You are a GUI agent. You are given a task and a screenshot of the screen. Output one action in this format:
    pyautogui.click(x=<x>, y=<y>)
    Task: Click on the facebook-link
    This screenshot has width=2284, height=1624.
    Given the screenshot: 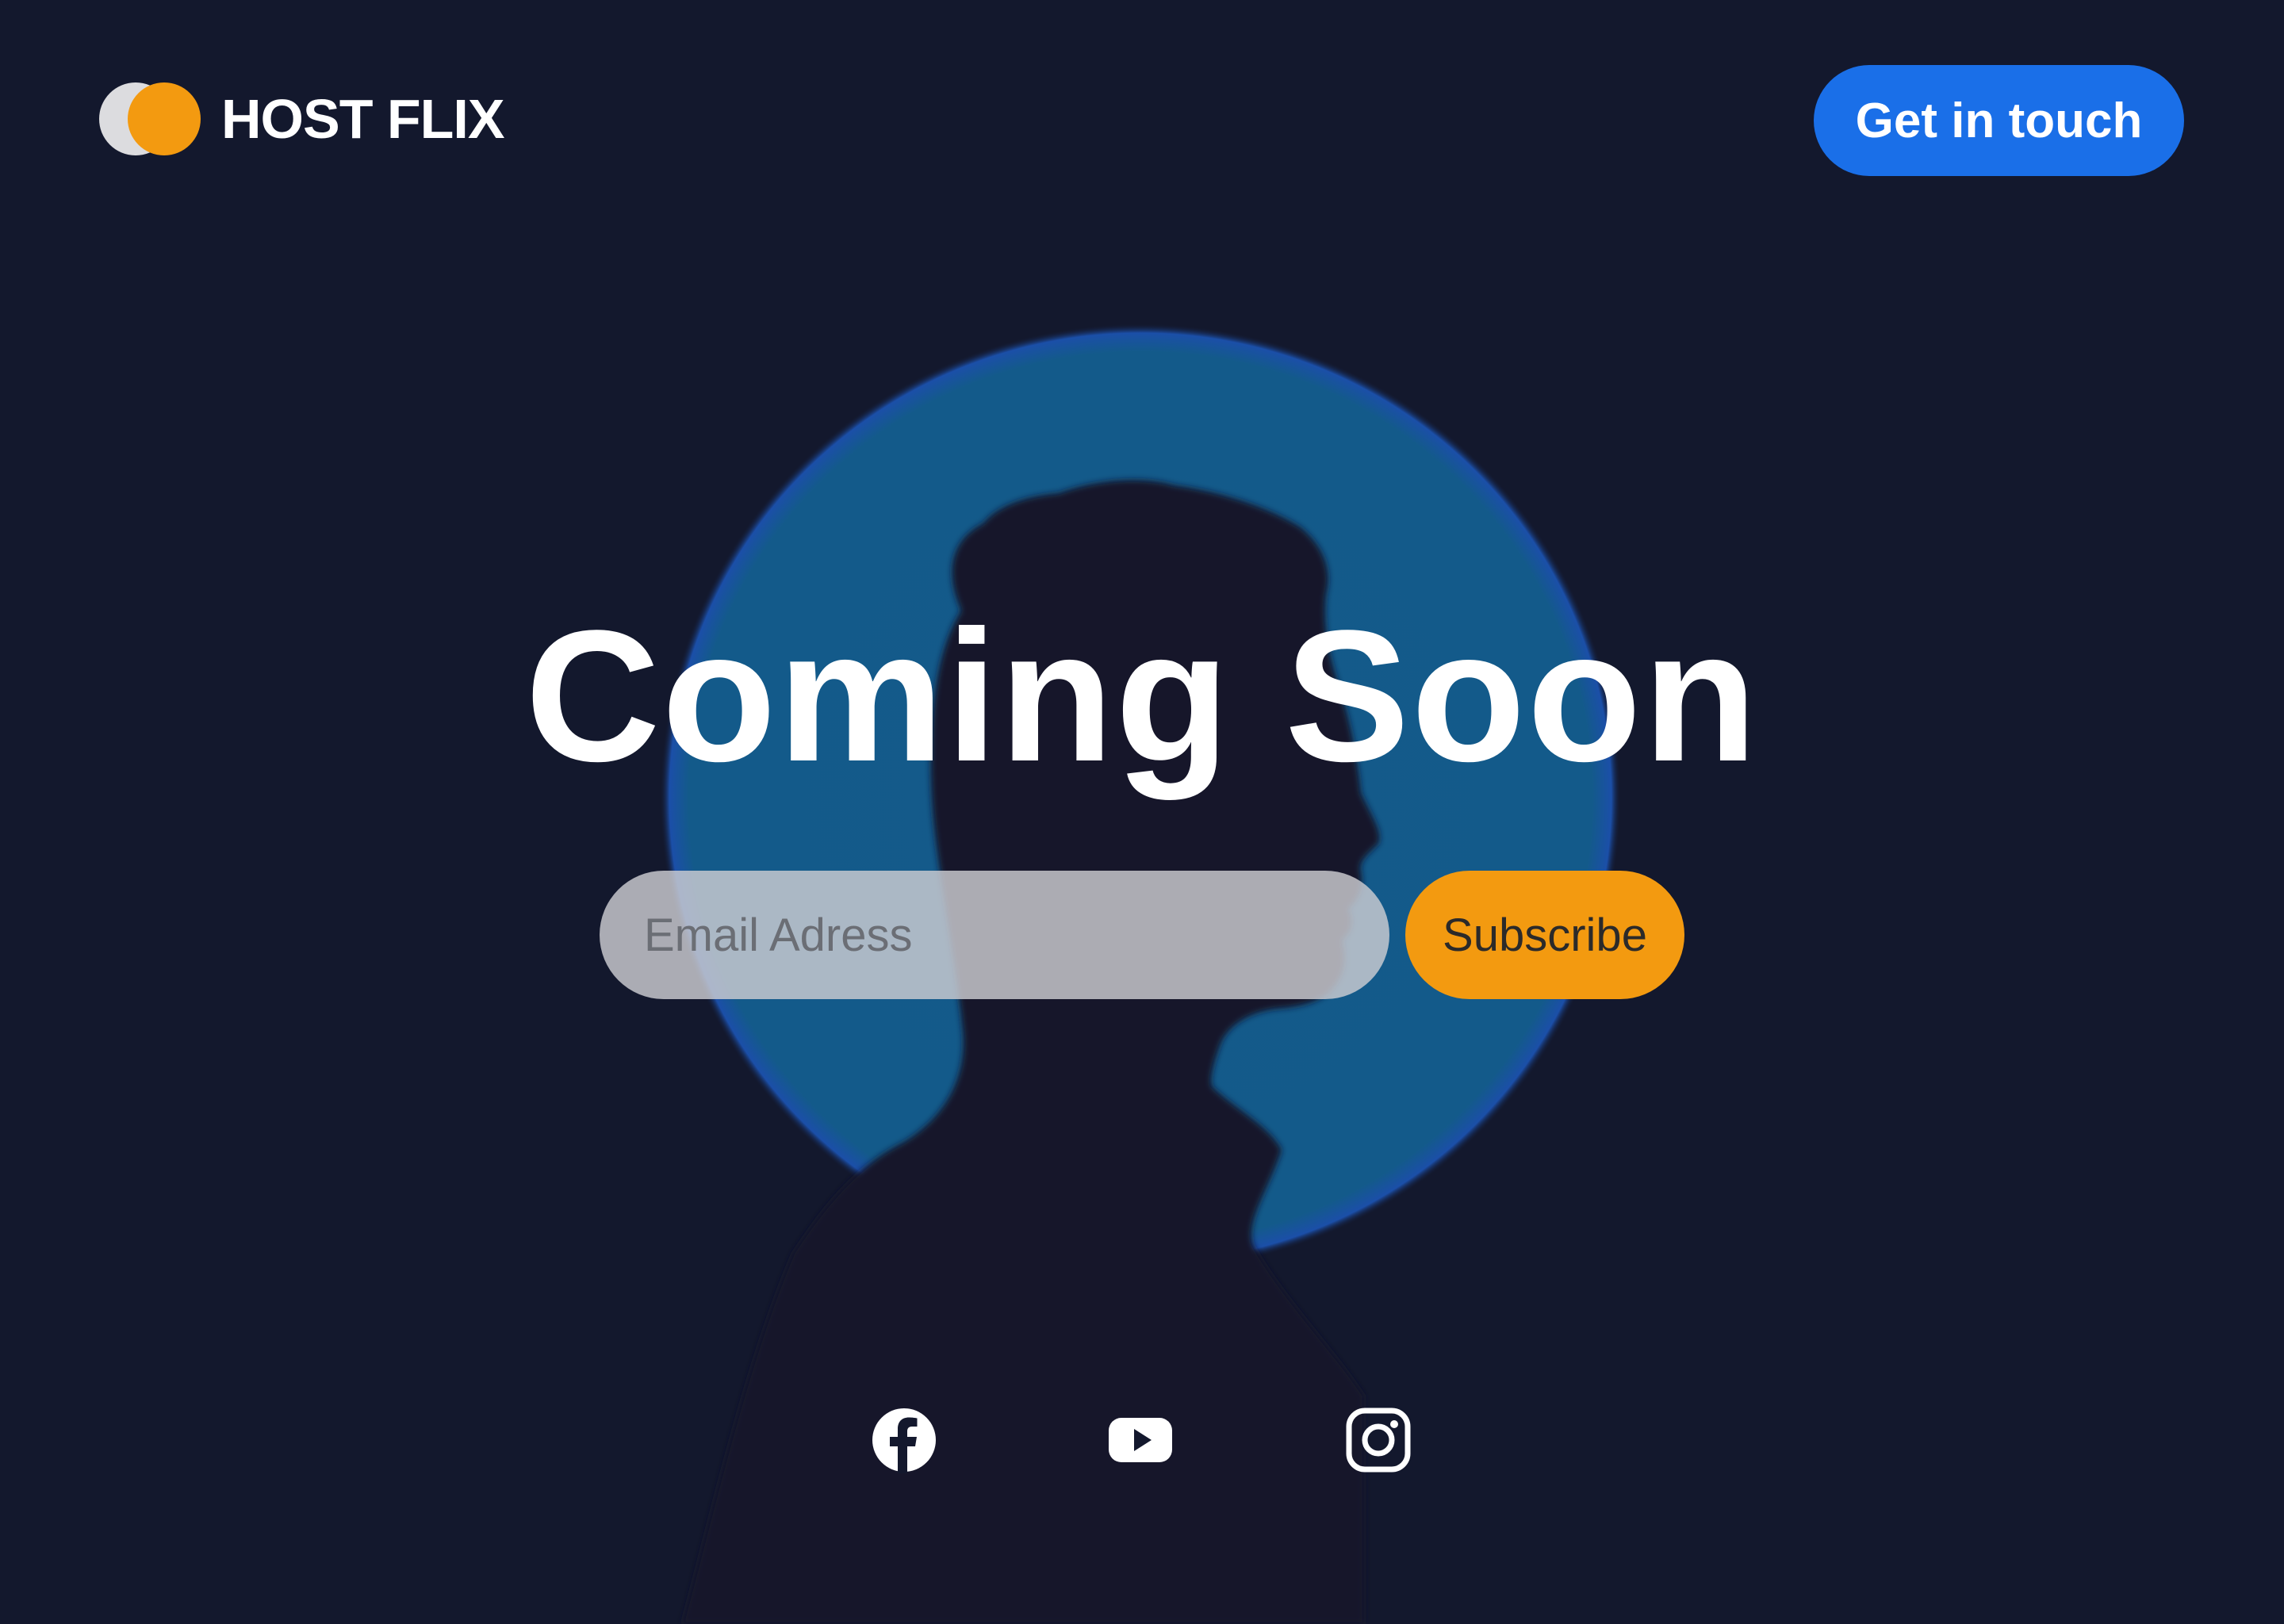 What is the action you would take?
    pyautogui.click(x=904, y=1440)
    